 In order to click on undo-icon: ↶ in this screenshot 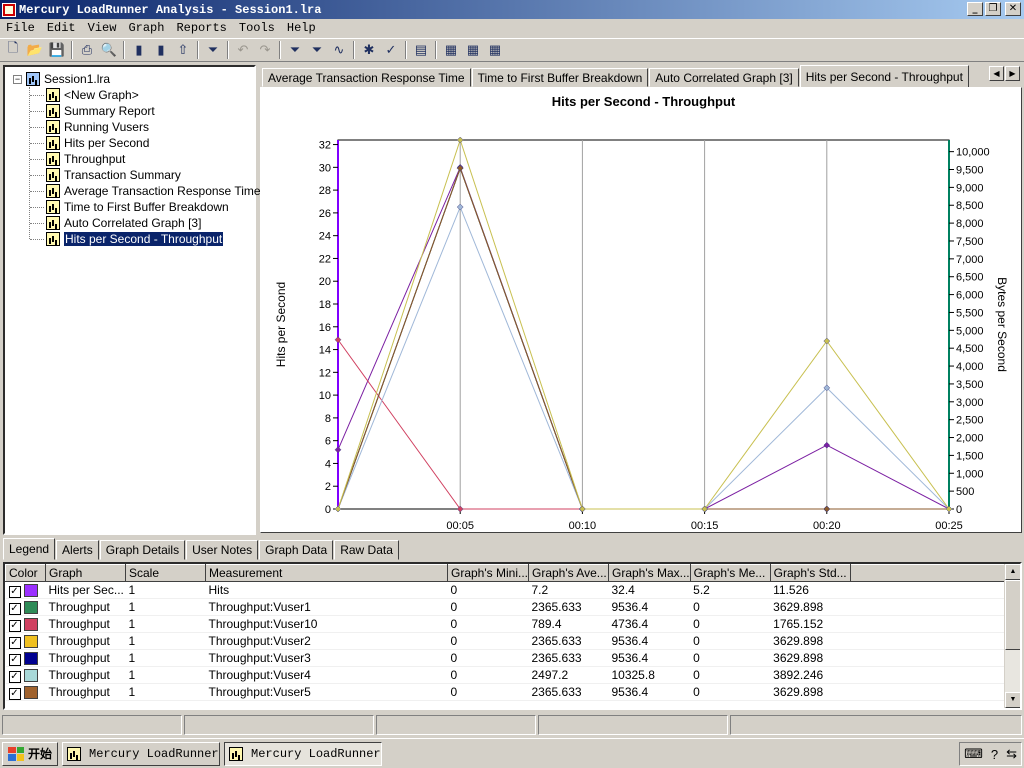, I will do `click(243, 50)`.